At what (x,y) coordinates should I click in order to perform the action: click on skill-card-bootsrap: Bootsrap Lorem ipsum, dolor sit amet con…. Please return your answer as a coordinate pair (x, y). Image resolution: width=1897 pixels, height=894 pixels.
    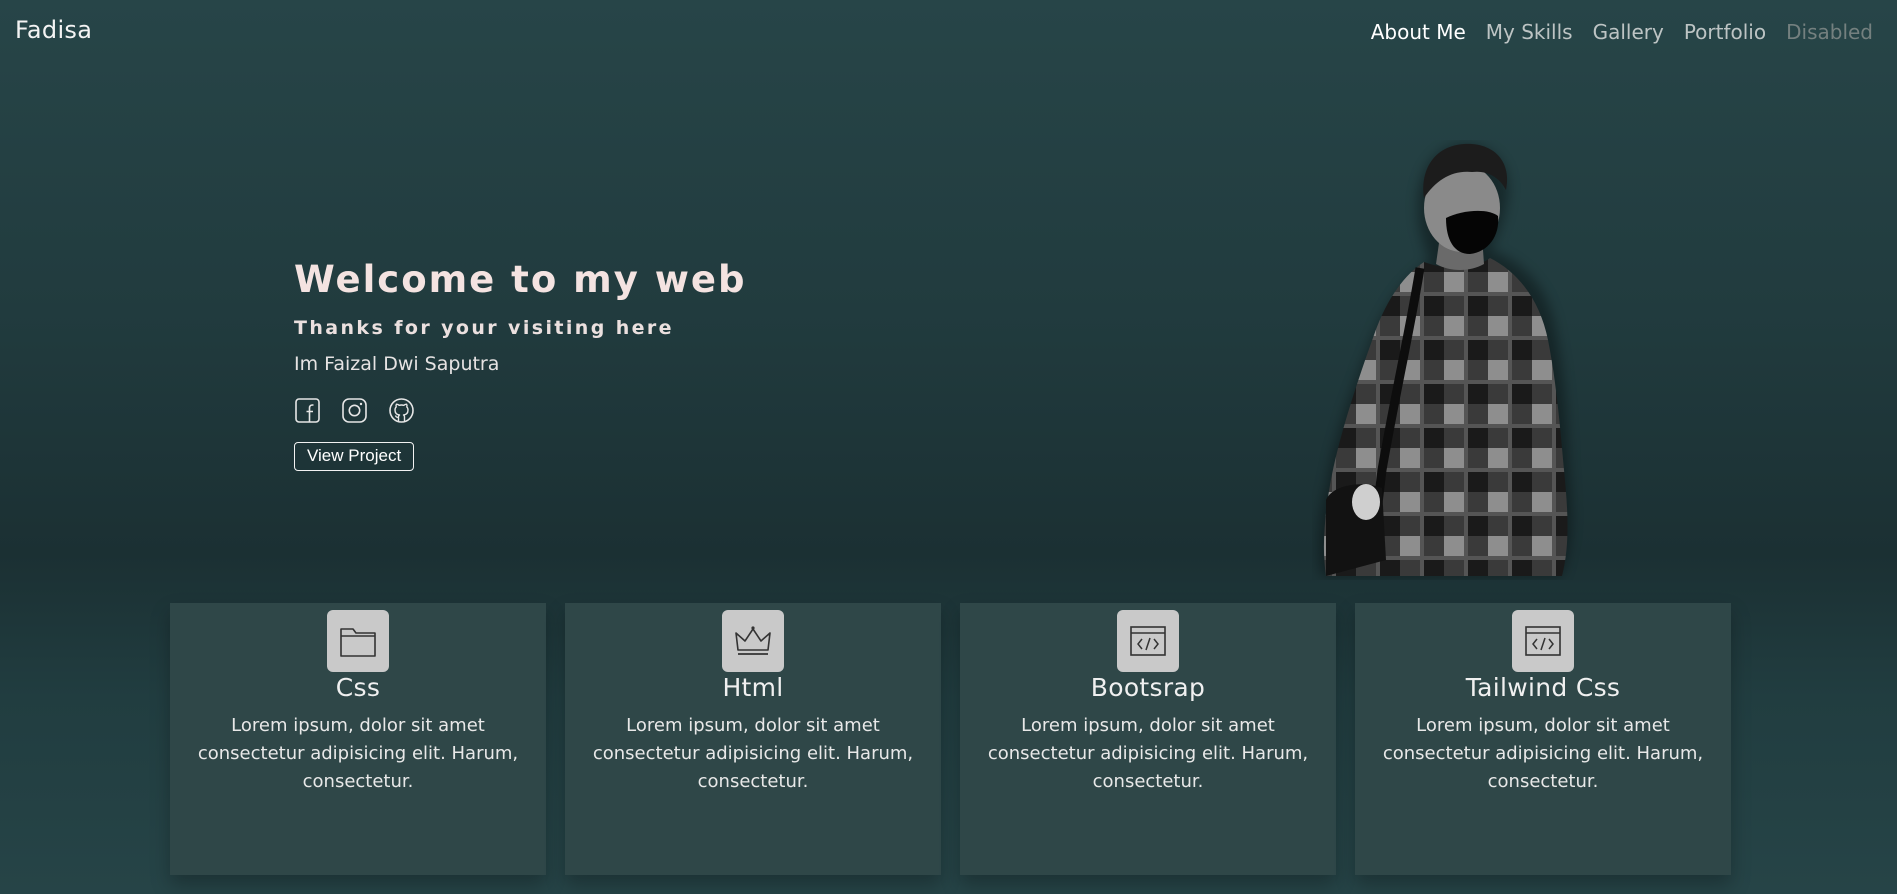
    Looking at the image, I should click on (1148, 739).